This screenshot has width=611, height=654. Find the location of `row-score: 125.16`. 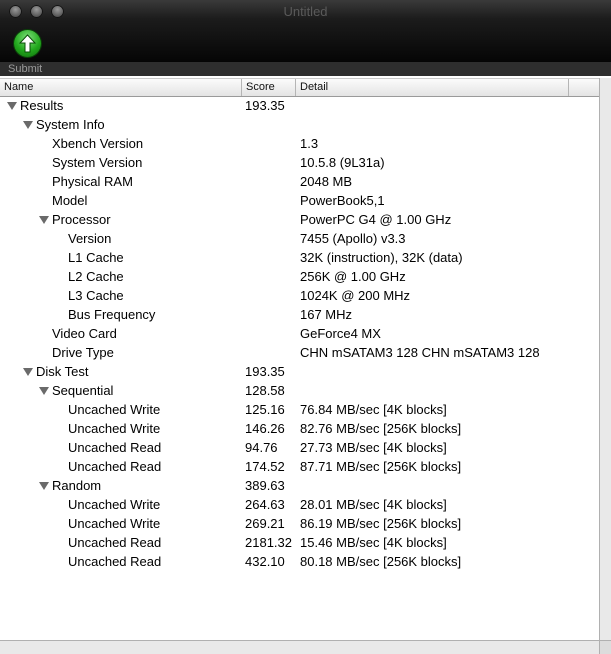

row-score: 125.16 is located at coordinates (265, 409).